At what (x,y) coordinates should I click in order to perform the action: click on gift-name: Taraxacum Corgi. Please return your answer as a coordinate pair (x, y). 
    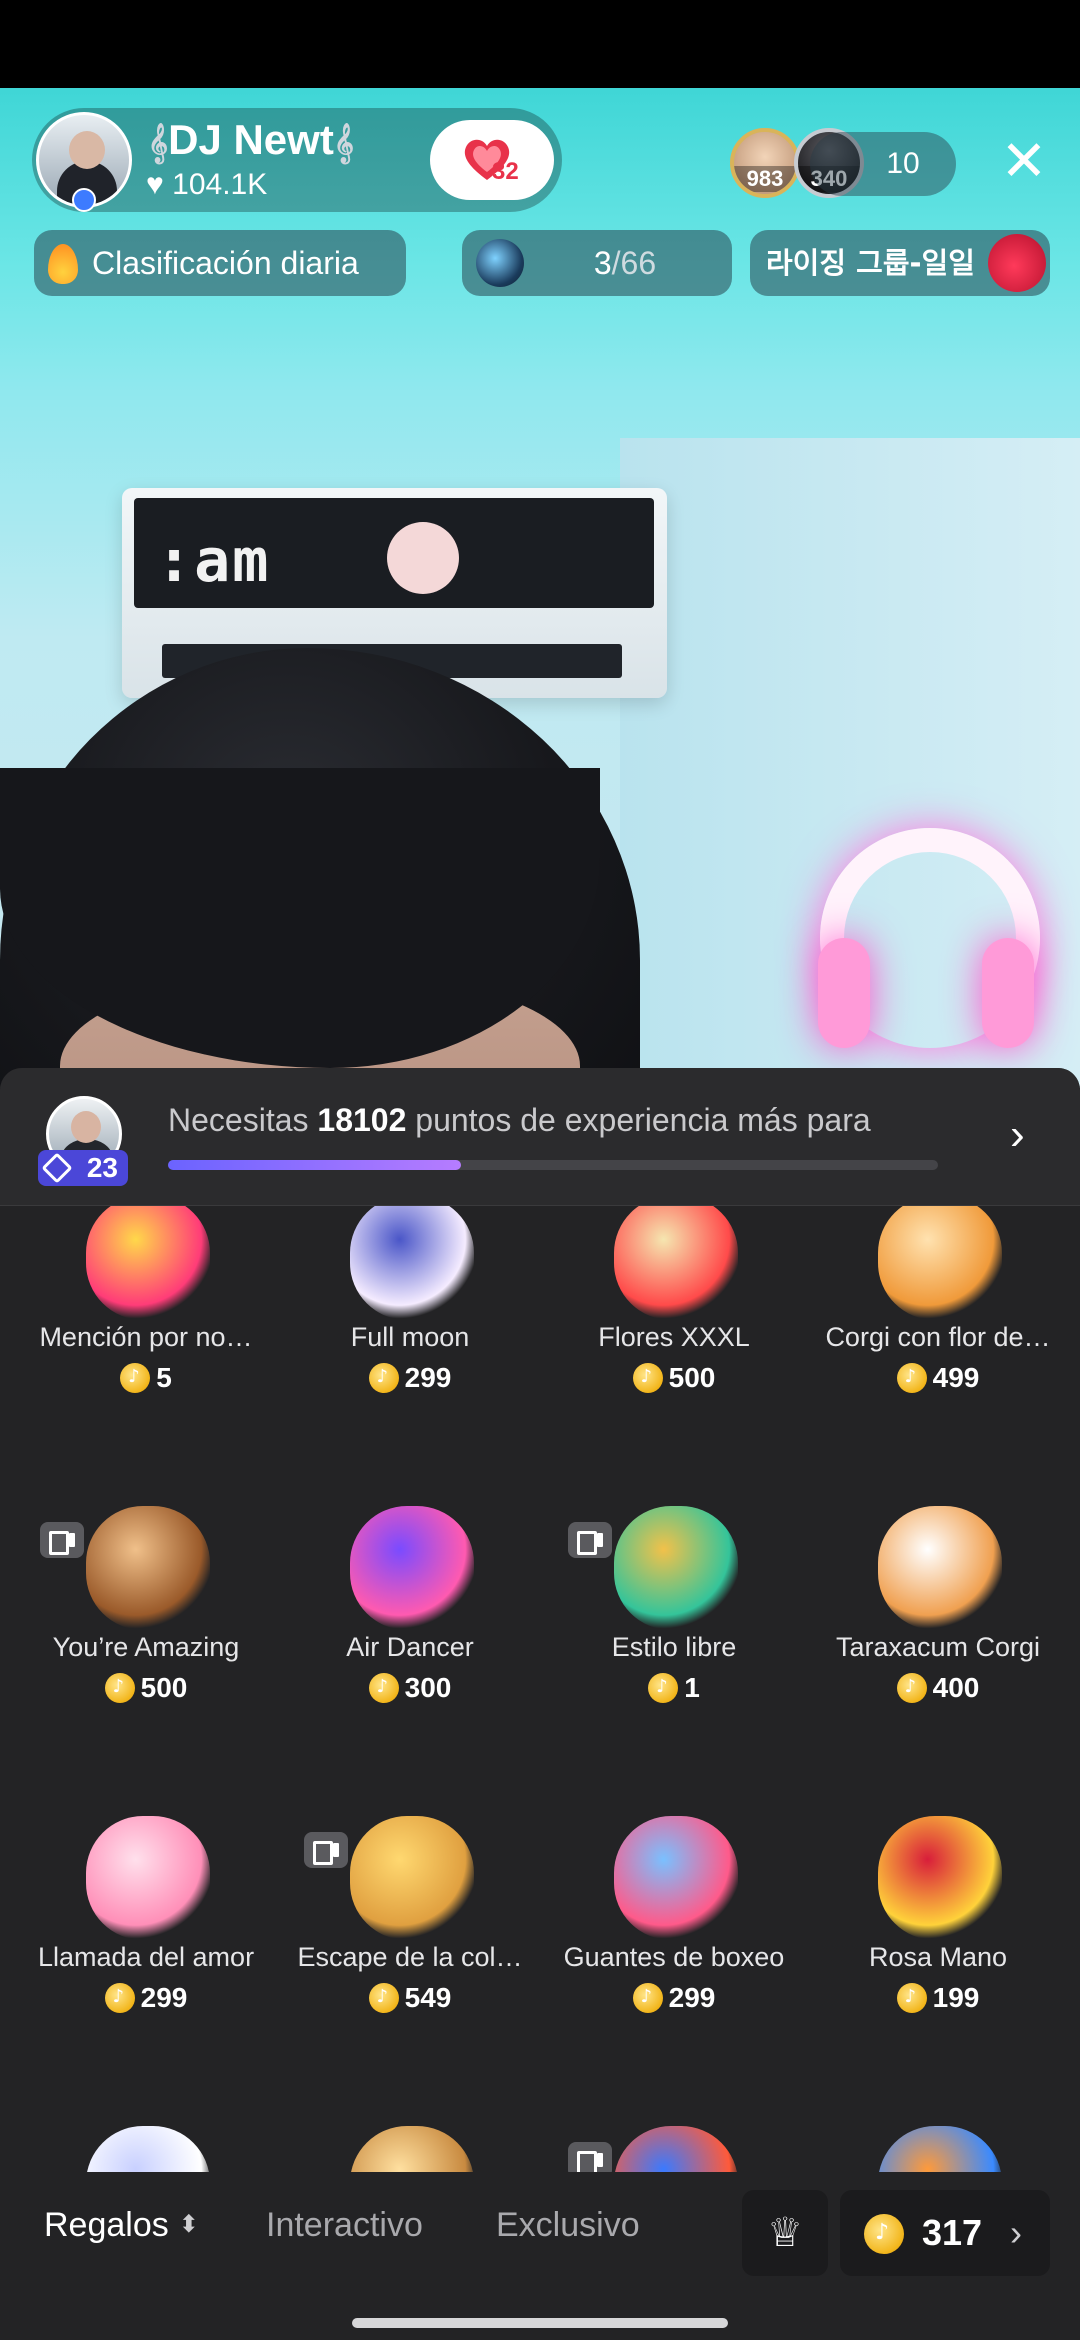
    Looking at the image, I should click on (938, 1647).